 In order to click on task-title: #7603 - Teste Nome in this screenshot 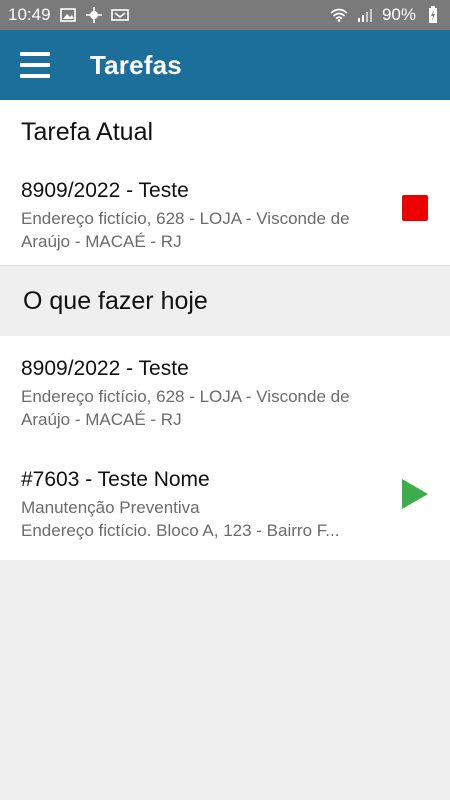, I will do `click(115, 479)`.